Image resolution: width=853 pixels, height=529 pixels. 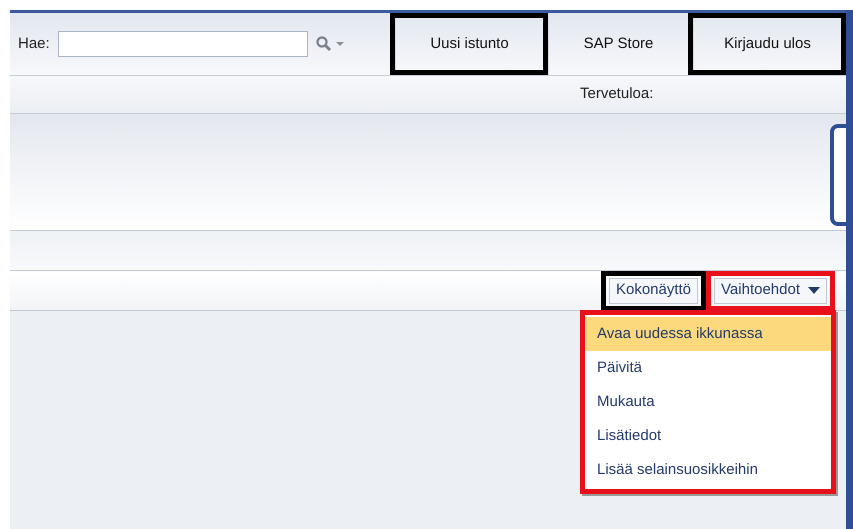 What do you see at coordinates (618, 44) in the screenshot?
I see `header-button: SAP Store` at bounding box center [618, 44].